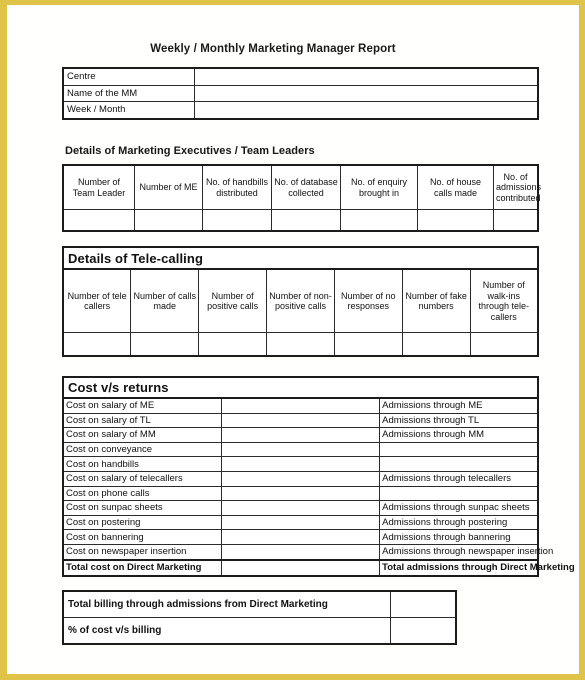 The height and width of the screenshot is (680, 585). What do you see at coordinates (517, 187) in the screenshot?
I see `me-header-admissions: No. of admissions contributed` at bounding box center [517, 187].